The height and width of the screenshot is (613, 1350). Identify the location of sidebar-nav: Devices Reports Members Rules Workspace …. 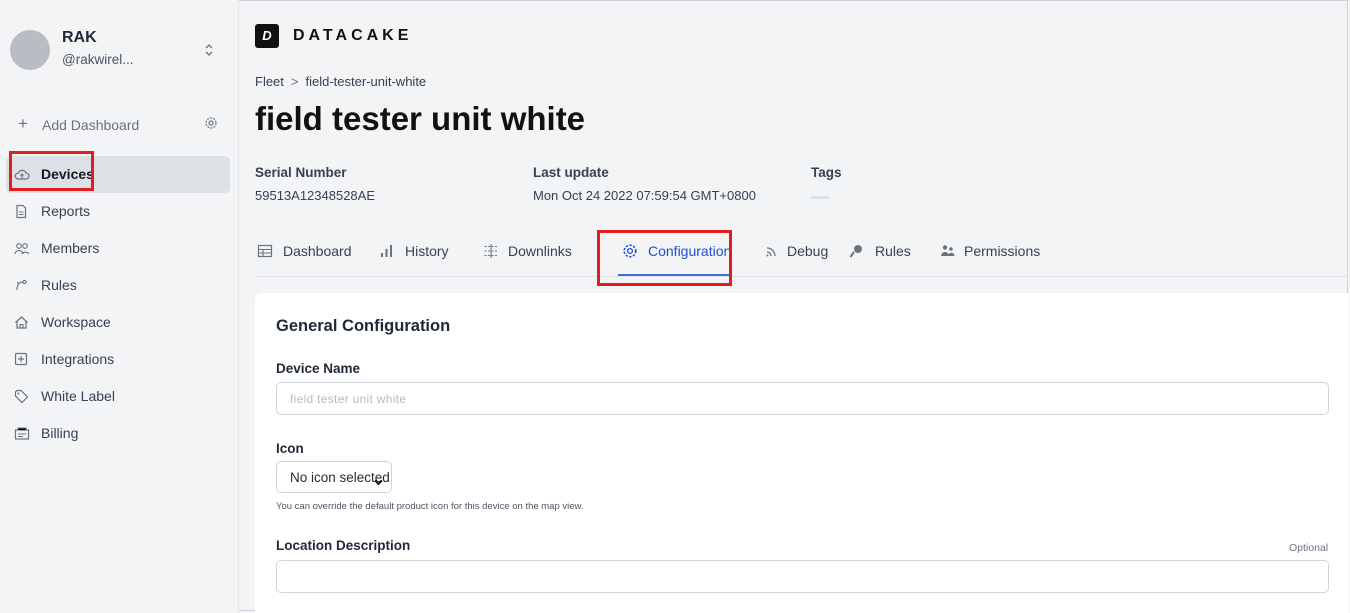
(118, 304).